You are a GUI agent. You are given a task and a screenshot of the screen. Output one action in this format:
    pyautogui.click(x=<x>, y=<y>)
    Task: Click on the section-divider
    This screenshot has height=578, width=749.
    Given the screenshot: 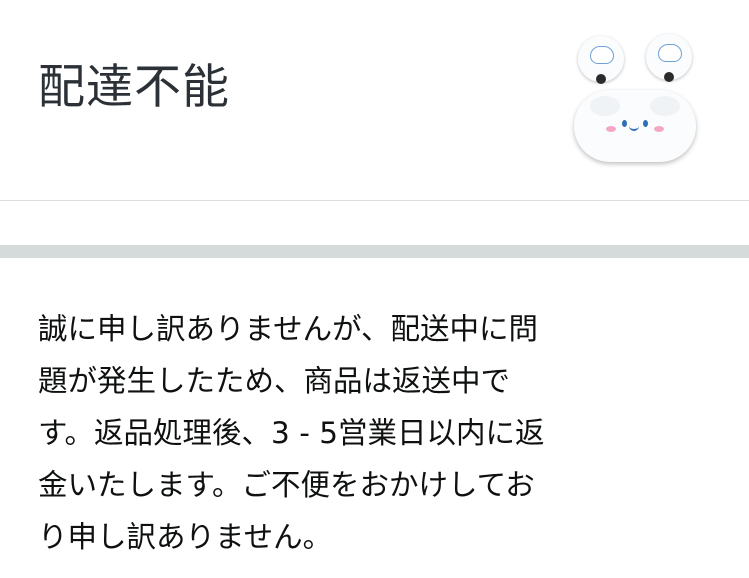 What is the action you would take?
    pyautogui.click(x=374, y=251)
    